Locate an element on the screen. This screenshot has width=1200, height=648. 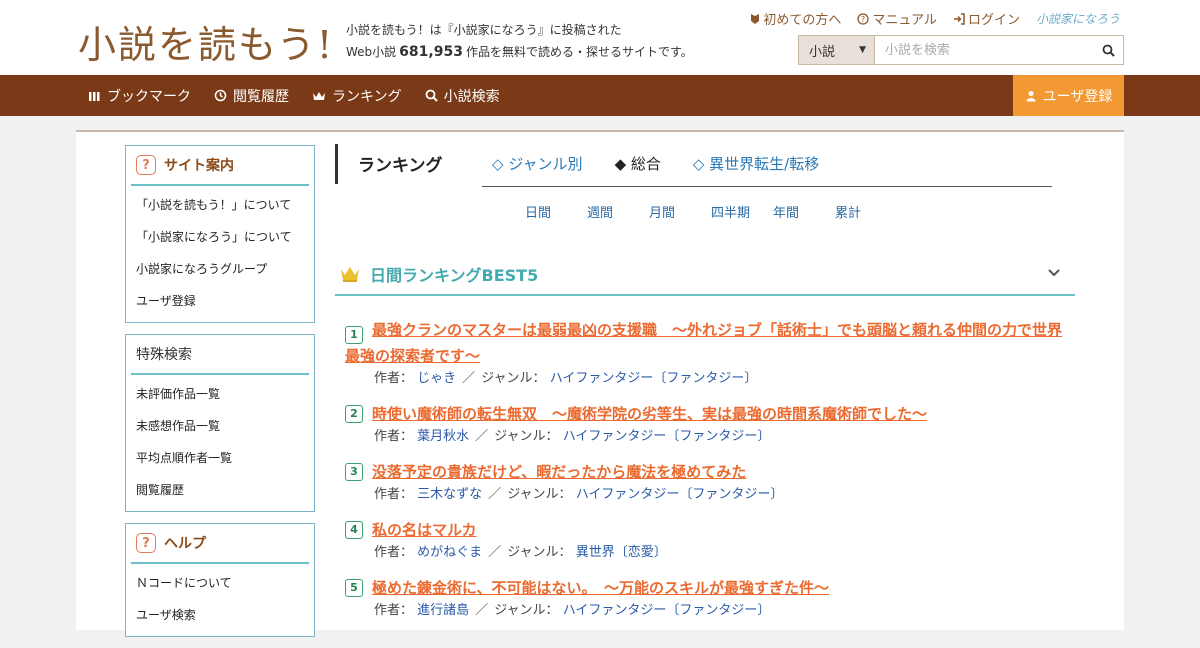
author-link: 葉月秋水 is located at coordinates (443, 436).